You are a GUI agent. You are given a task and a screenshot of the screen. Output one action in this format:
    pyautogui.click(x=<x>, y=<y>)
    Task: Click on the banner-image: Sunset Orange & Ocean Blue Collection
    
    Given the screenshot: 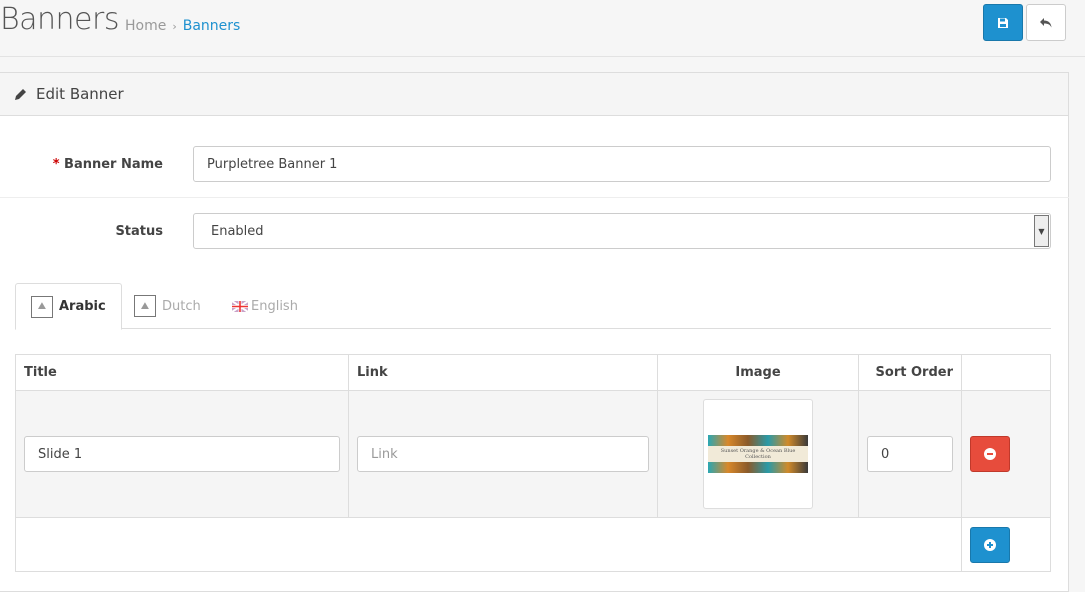 What is the action you would take?
    pyautogui.click(x=758, y=454)
    